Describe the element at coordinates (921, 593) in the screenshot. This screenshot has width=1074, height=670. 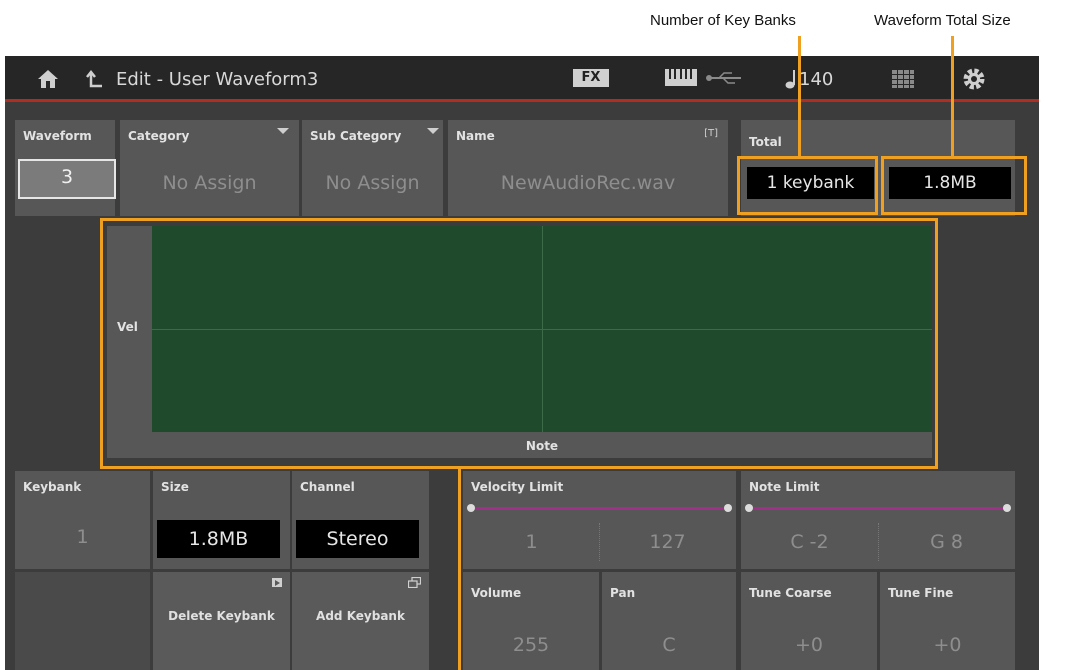
I see `tune-fine-label: Tune Fine` at that location.